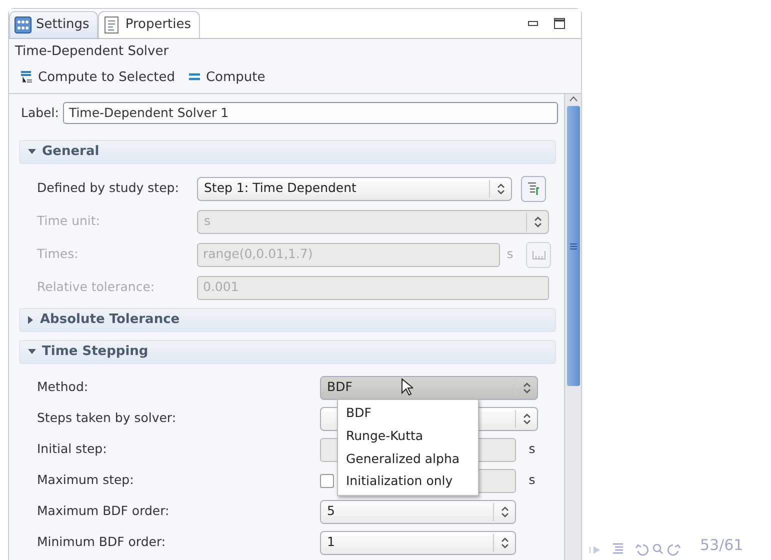  Describe the element at coordinates (429, 388) in the screenshot. I see `dropdown: BDF` at that location.